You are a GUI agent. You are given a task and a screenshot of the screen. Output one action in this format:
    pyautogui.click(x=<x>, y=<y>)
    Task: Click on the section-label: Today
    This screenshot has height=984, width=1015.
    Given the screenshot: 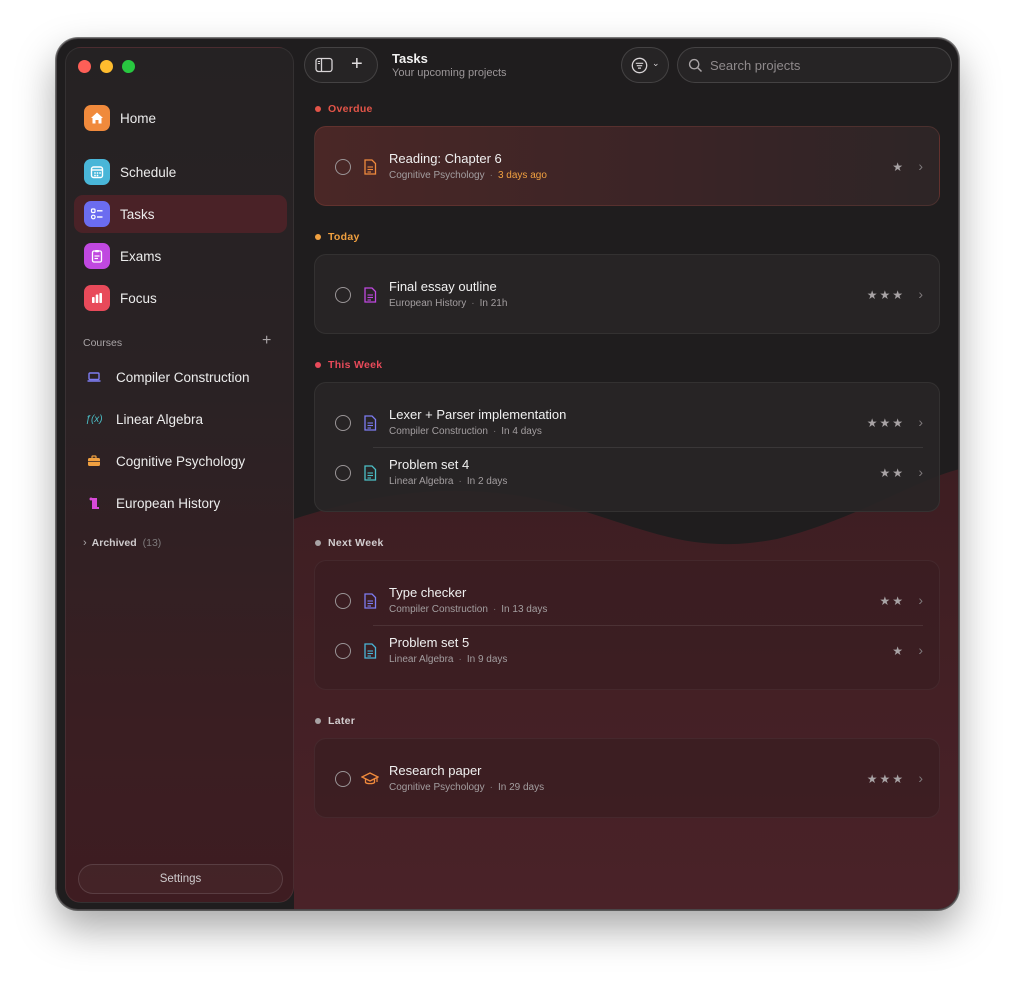 What is the action you would take?
    pyautogui.click(x=344, y=237)
    